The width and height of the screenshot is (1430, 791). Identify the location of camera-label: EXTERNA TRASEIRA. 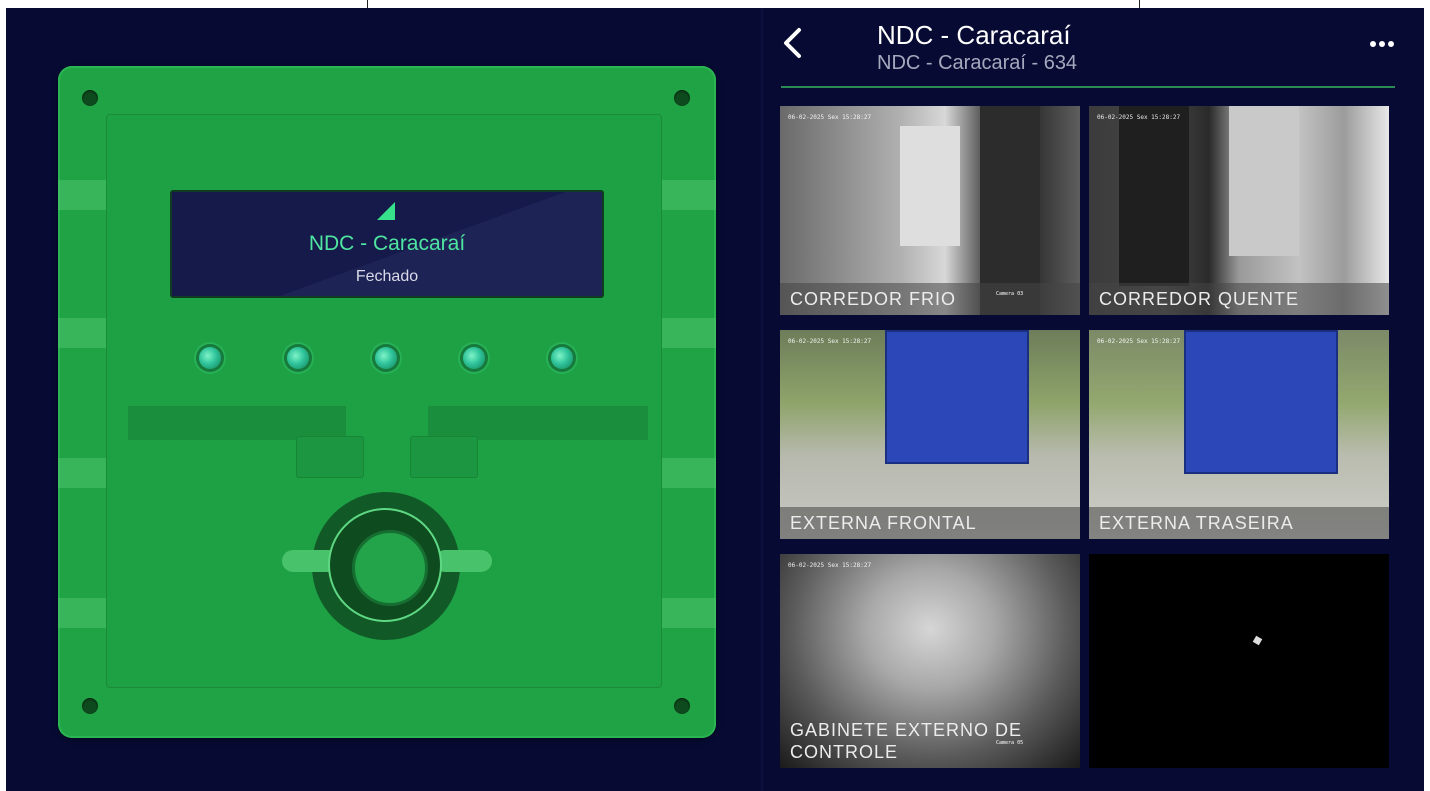
(1196, 523).